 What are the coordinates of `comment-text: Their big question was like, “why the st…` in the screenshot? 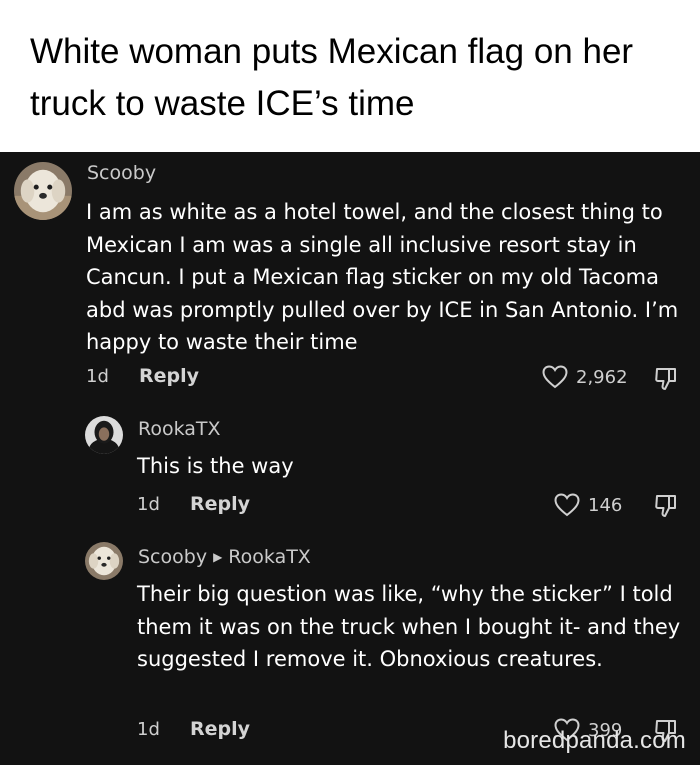 It's located at (409, 626).